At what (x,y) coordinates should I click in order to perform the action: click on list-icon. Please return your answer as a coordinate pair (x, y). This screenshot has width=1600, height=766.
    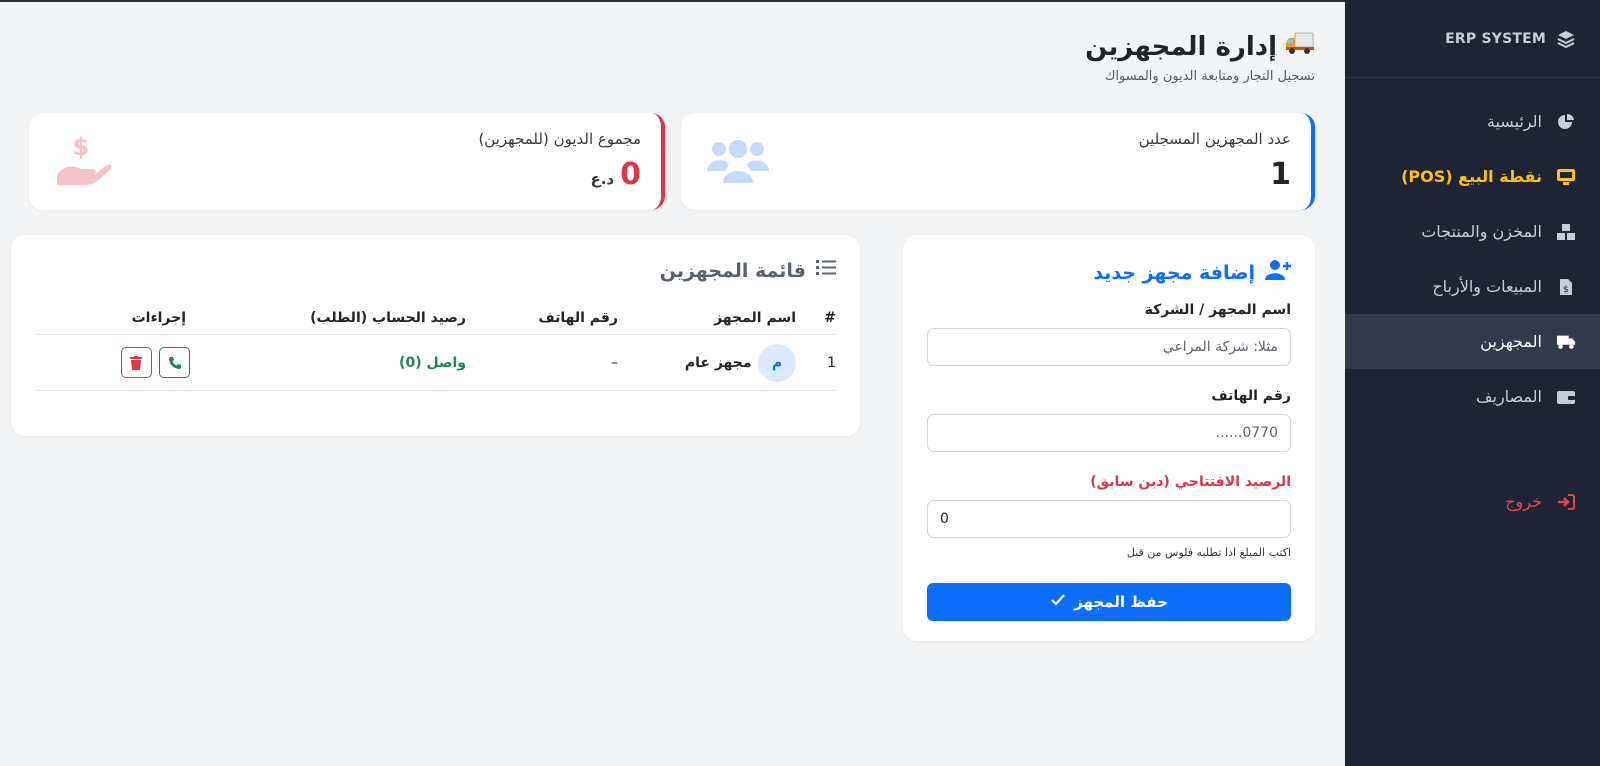
    Looking at the image, I should click on (826, 270).